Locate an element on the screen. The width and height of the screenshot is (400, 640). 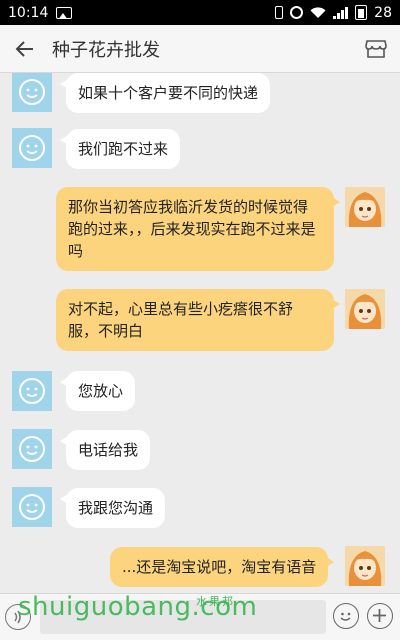
alarm-icon is located at coordinates (297, 12).